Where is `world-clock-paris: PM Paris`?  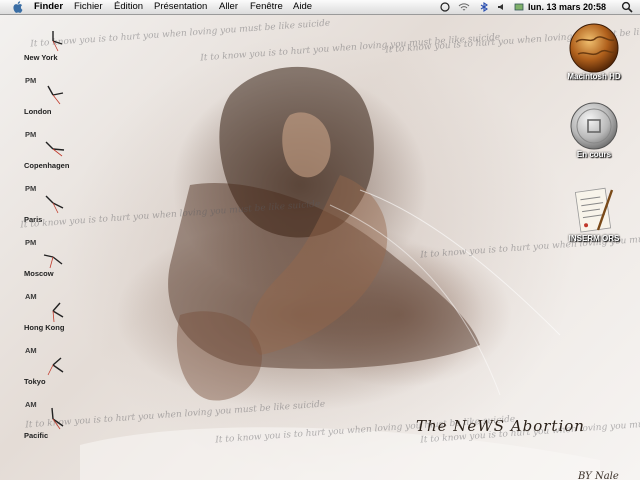 world-clock-paris: PM Paris is located at coordinates (54, 209).